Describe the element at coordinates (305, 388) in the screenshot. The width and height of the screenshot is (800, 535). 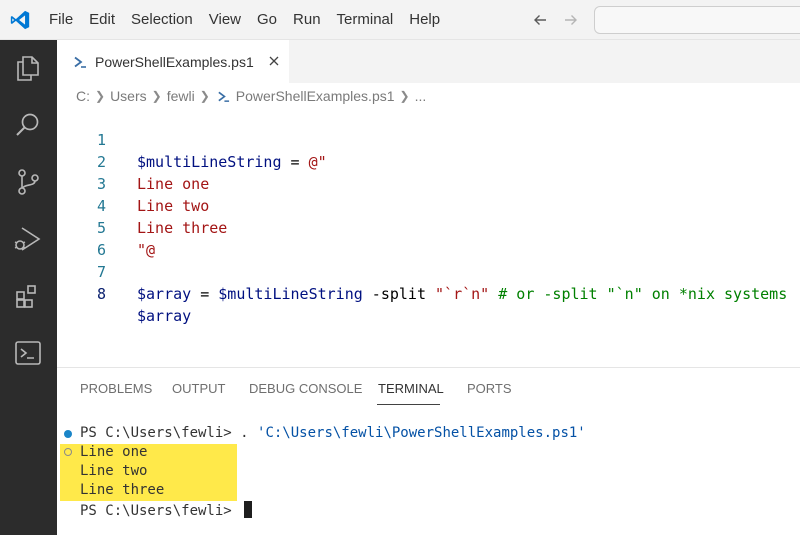
I see `tab-debug-console: DEBUG CONSOLE` at that location.